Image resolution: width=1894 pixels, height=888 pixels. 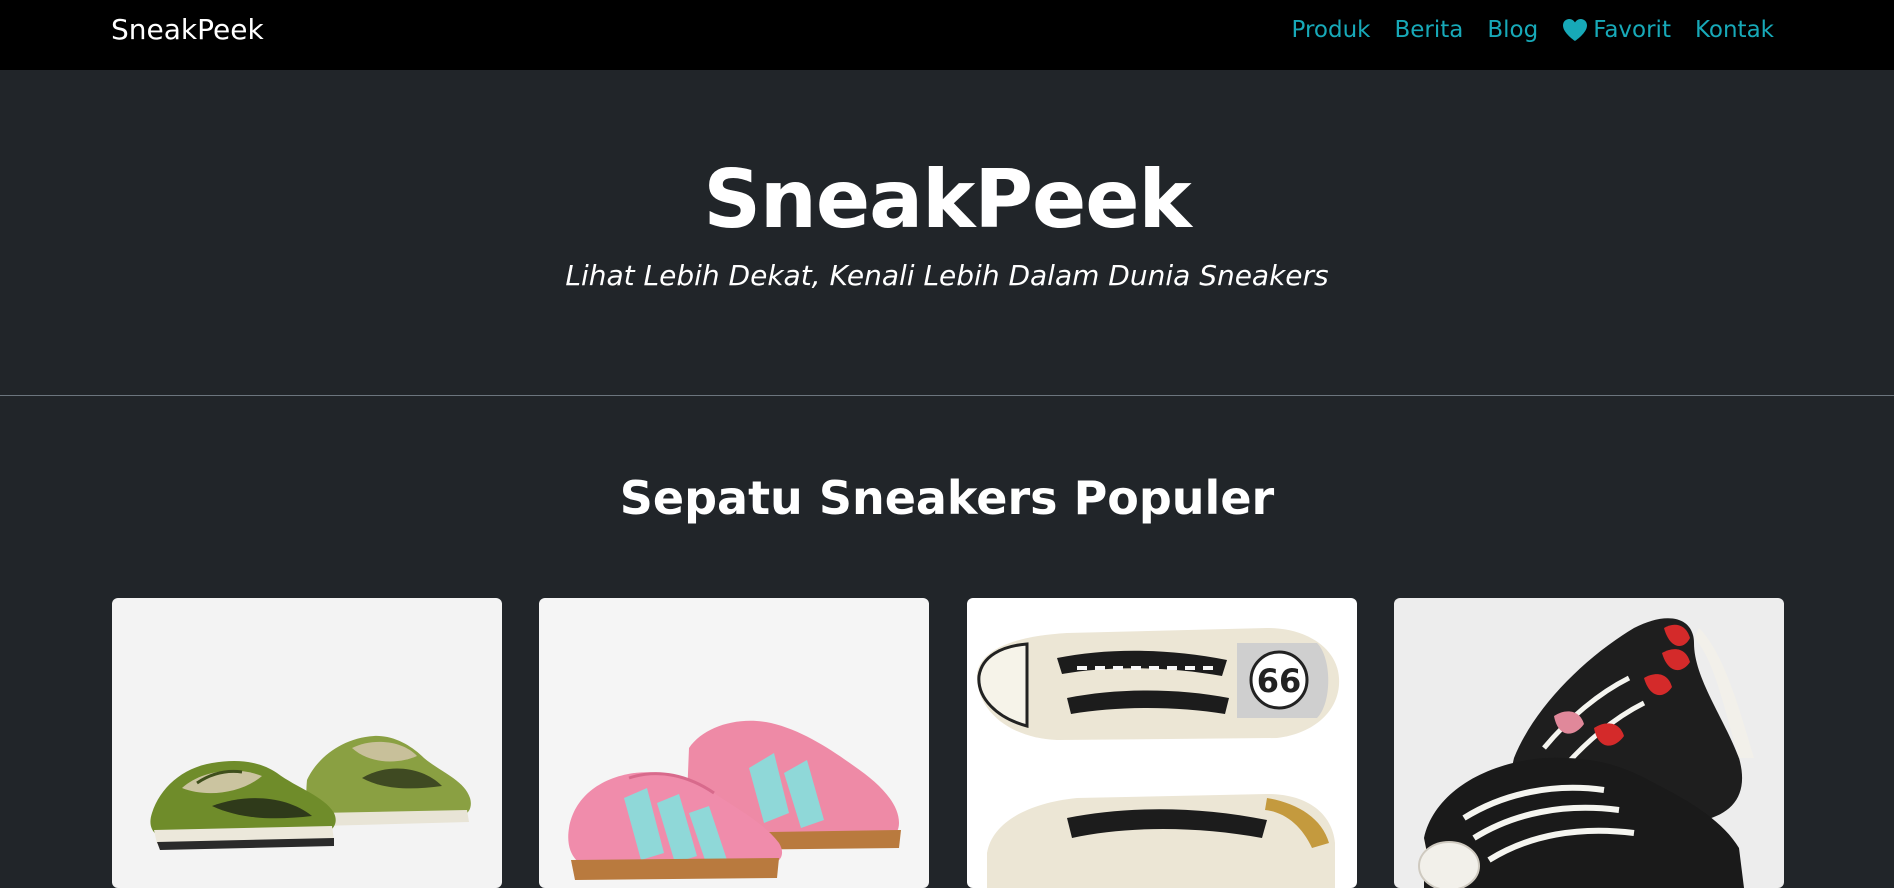 What do you see at coordinates (1158, 758) in the screenshot?
I see `onitsuka-tiger-sneaker-image: 66` at bounding box center [1158, 758].